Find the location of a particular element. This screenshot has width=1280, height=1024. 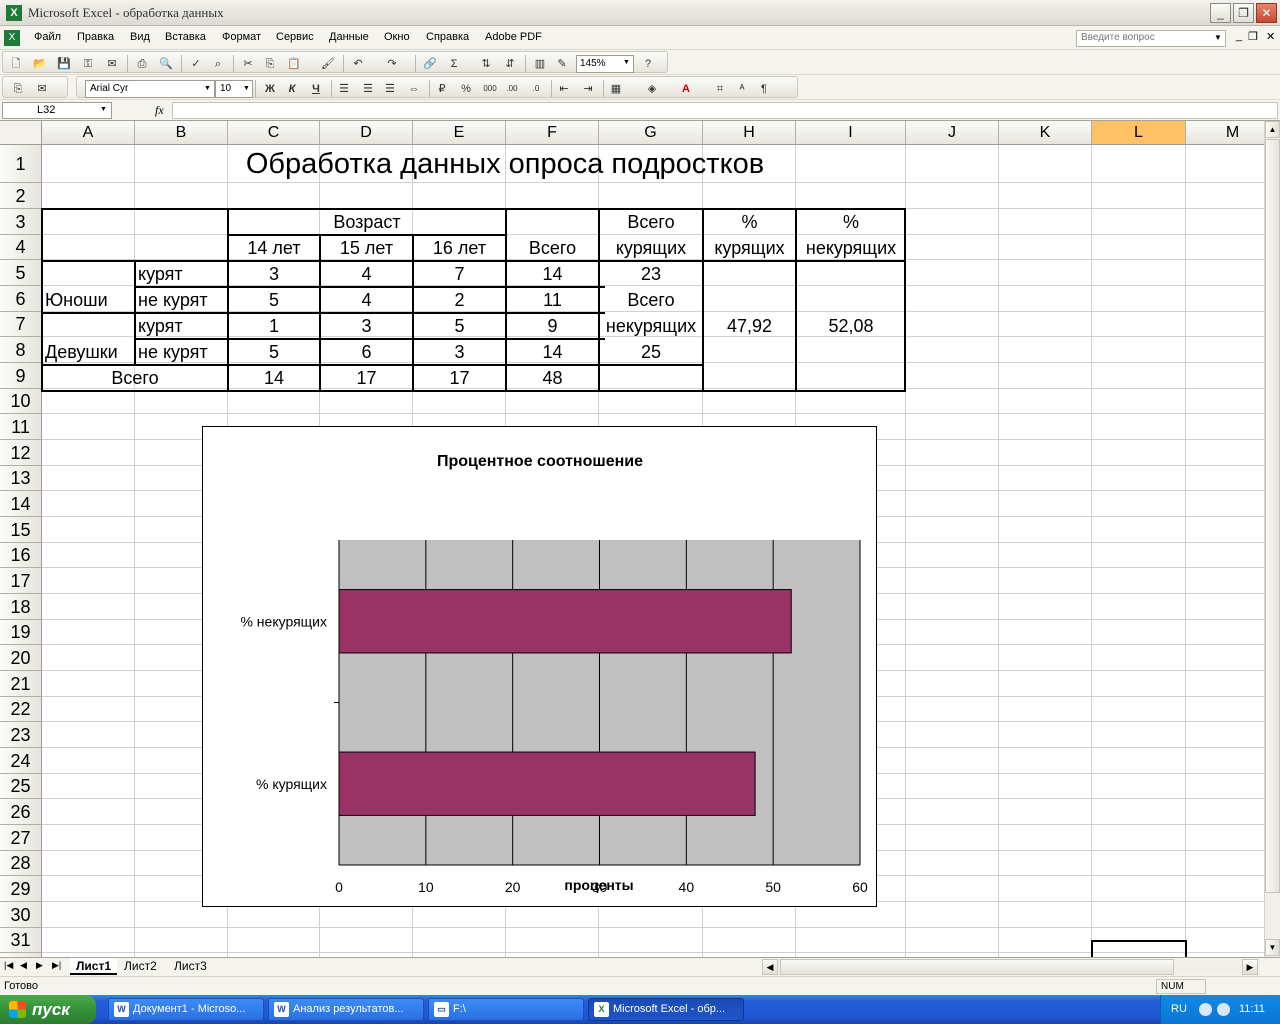

tab-sheet1: Лист1 is located at coordinates (94, 966).